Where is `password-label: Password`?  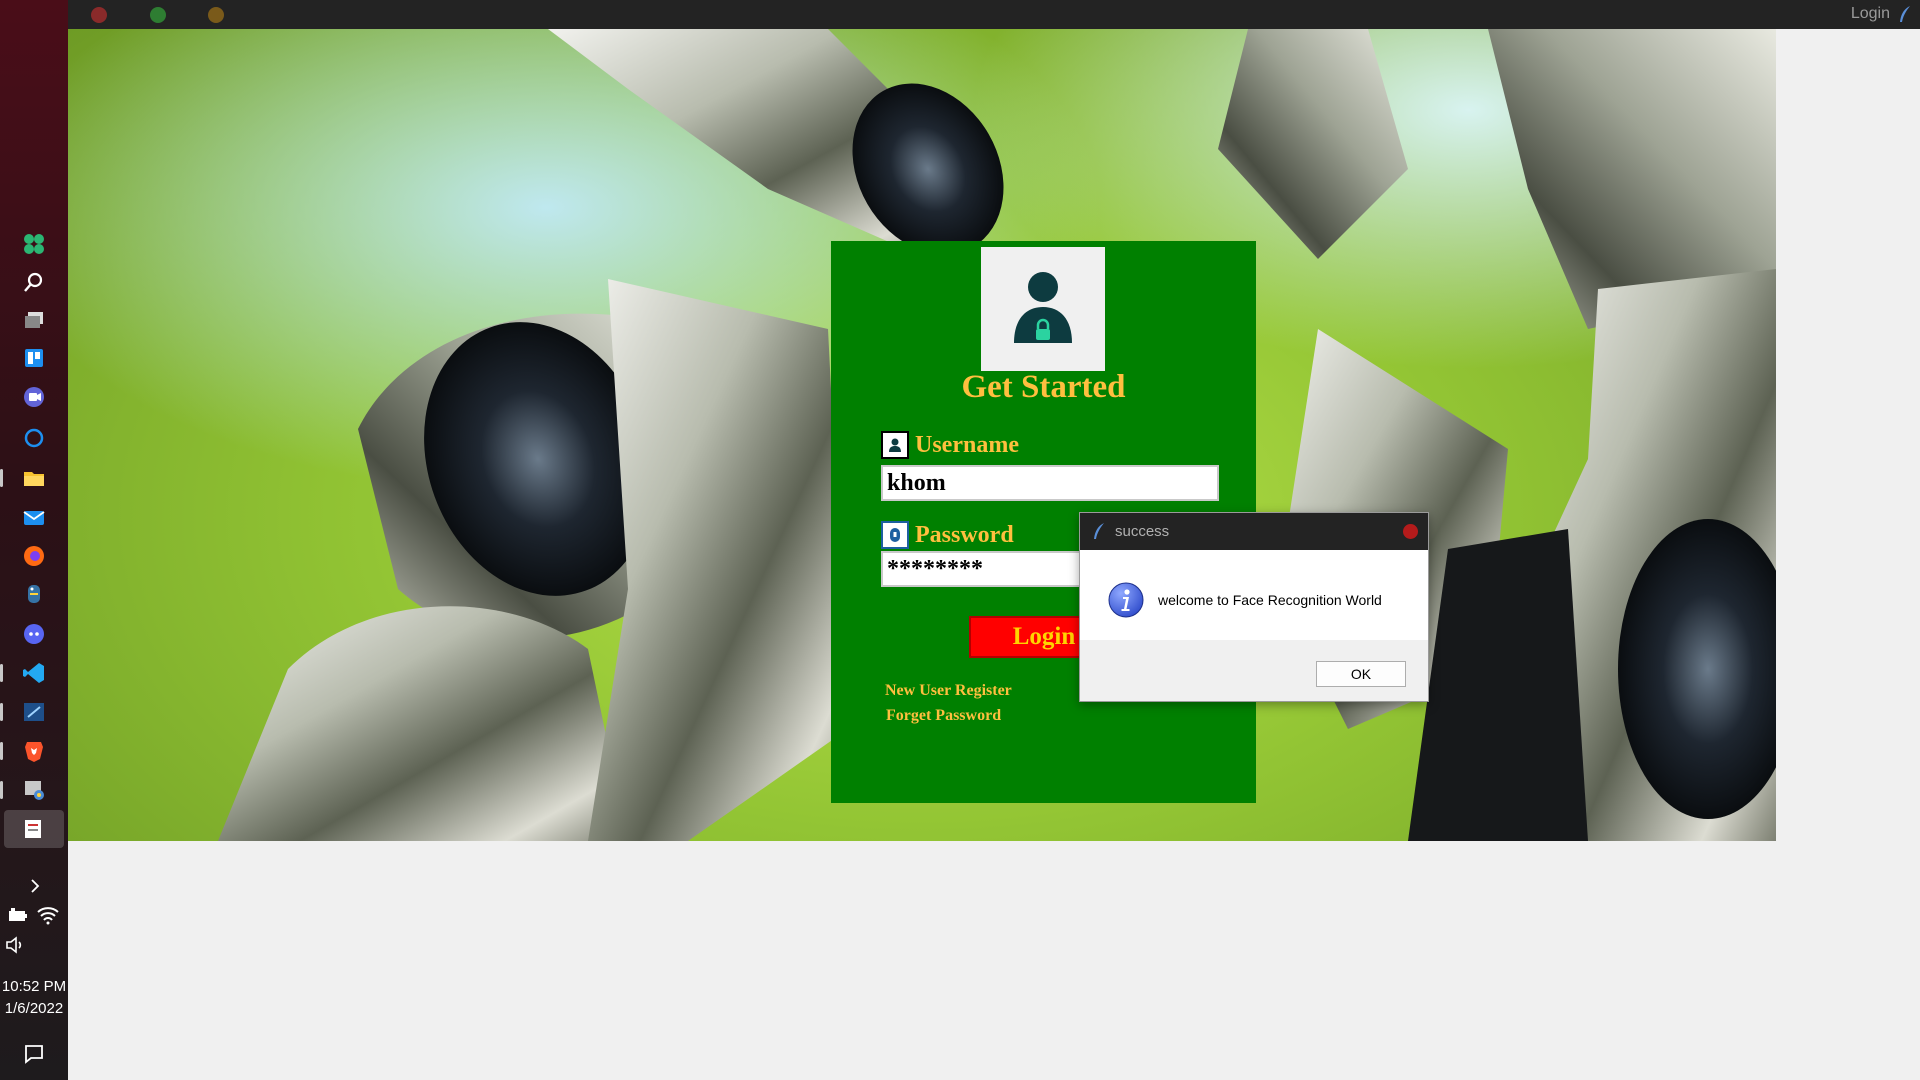 password-label: Password is located at coordinates (947, 535).